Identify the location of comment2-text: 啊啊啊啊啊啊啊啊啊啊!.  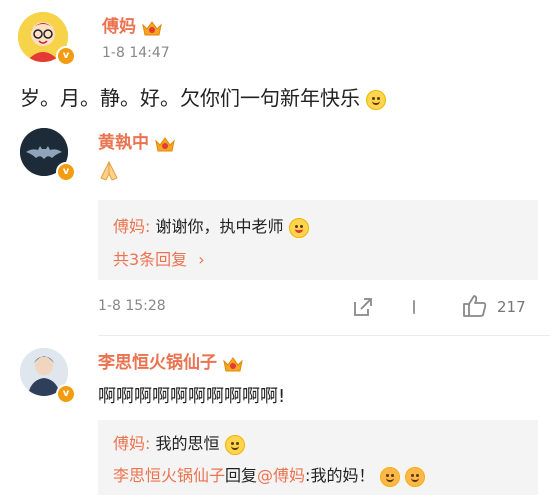
(192, 396).